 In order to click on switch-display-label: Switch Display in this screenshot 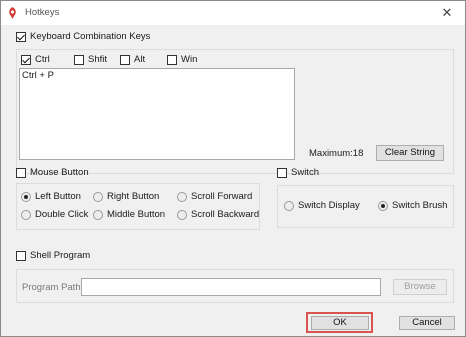, I will do `click(329, 205)`.